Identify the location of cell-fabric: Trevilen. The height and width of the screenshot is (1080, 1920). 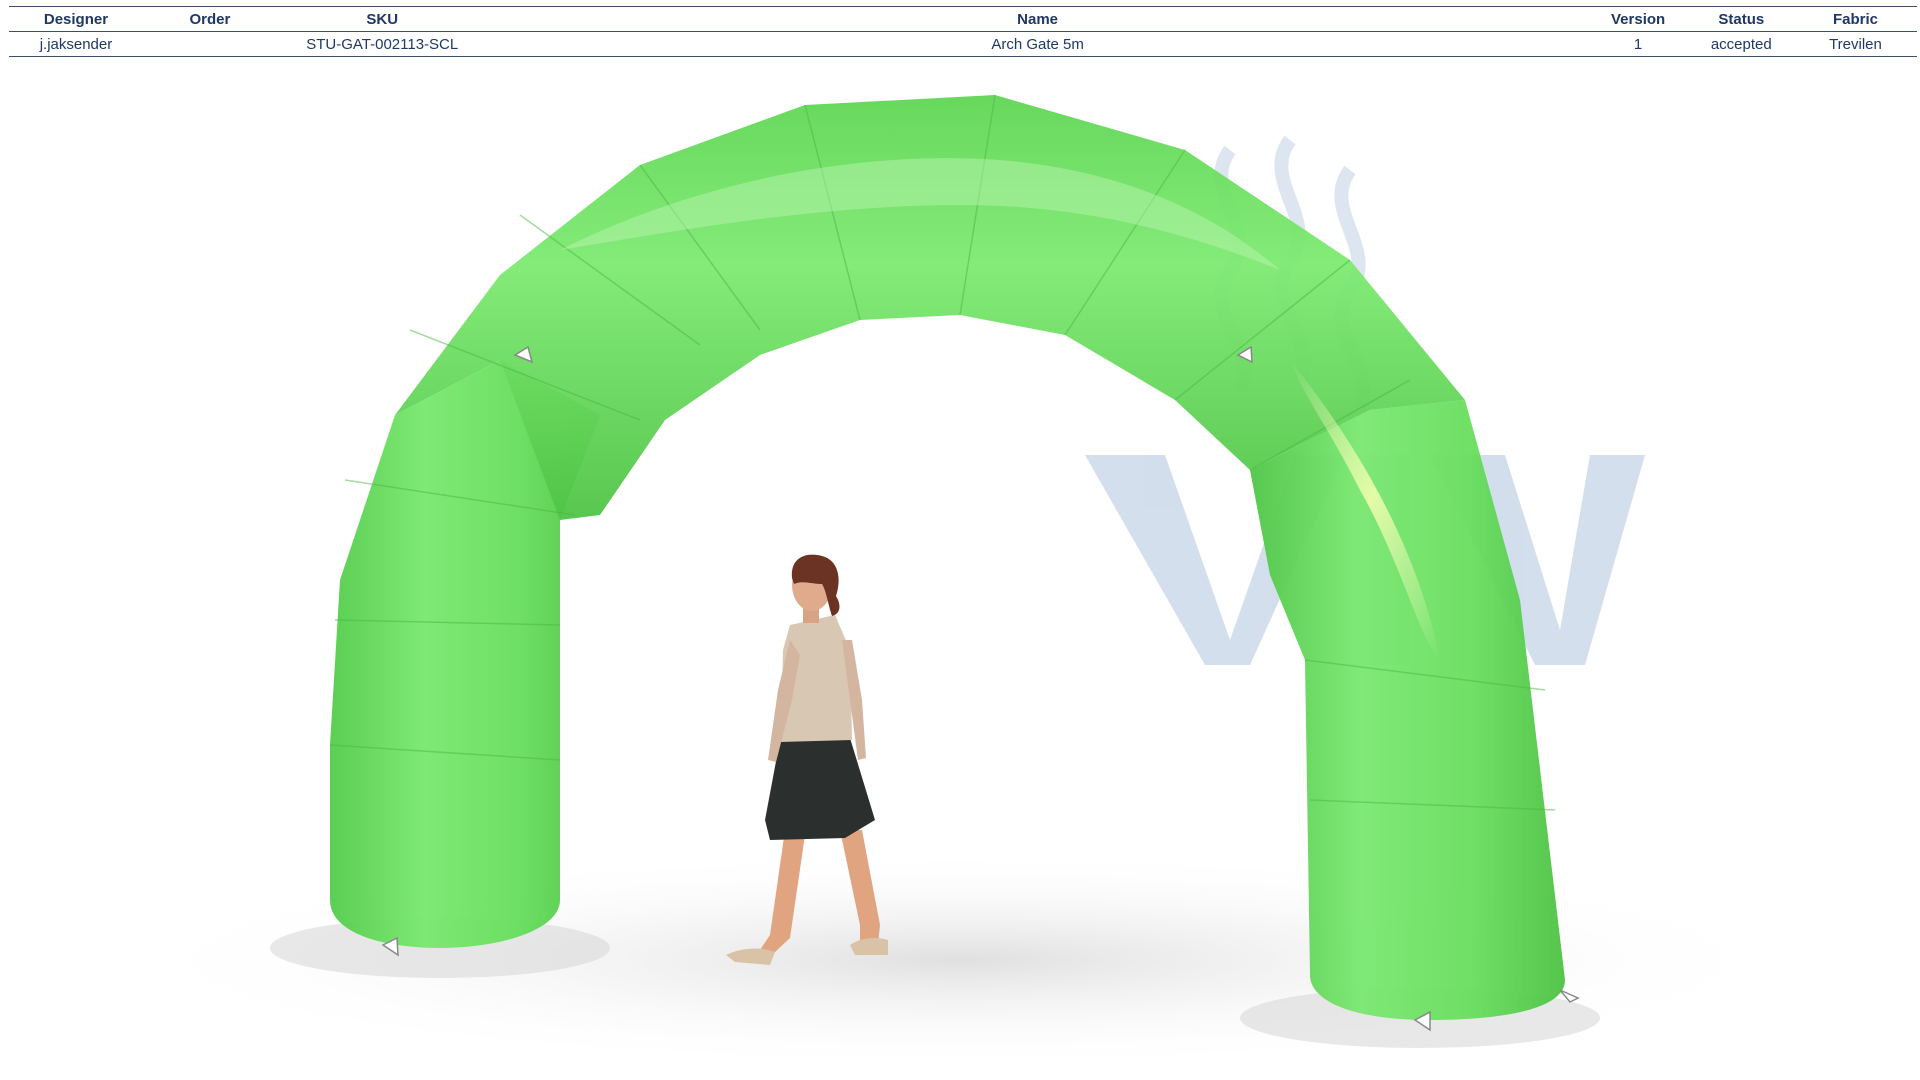
(1855, 44).